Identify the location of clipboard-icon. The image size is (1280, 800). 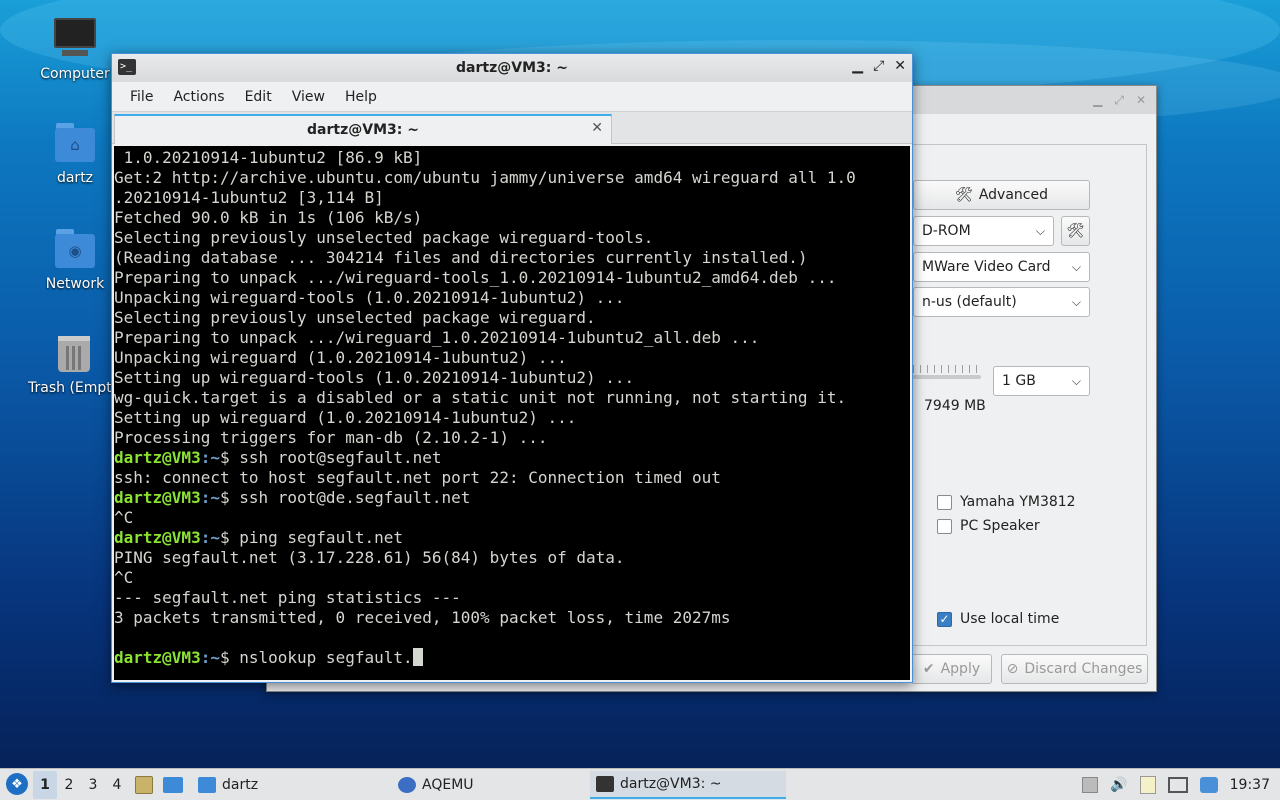
(1147, 785).